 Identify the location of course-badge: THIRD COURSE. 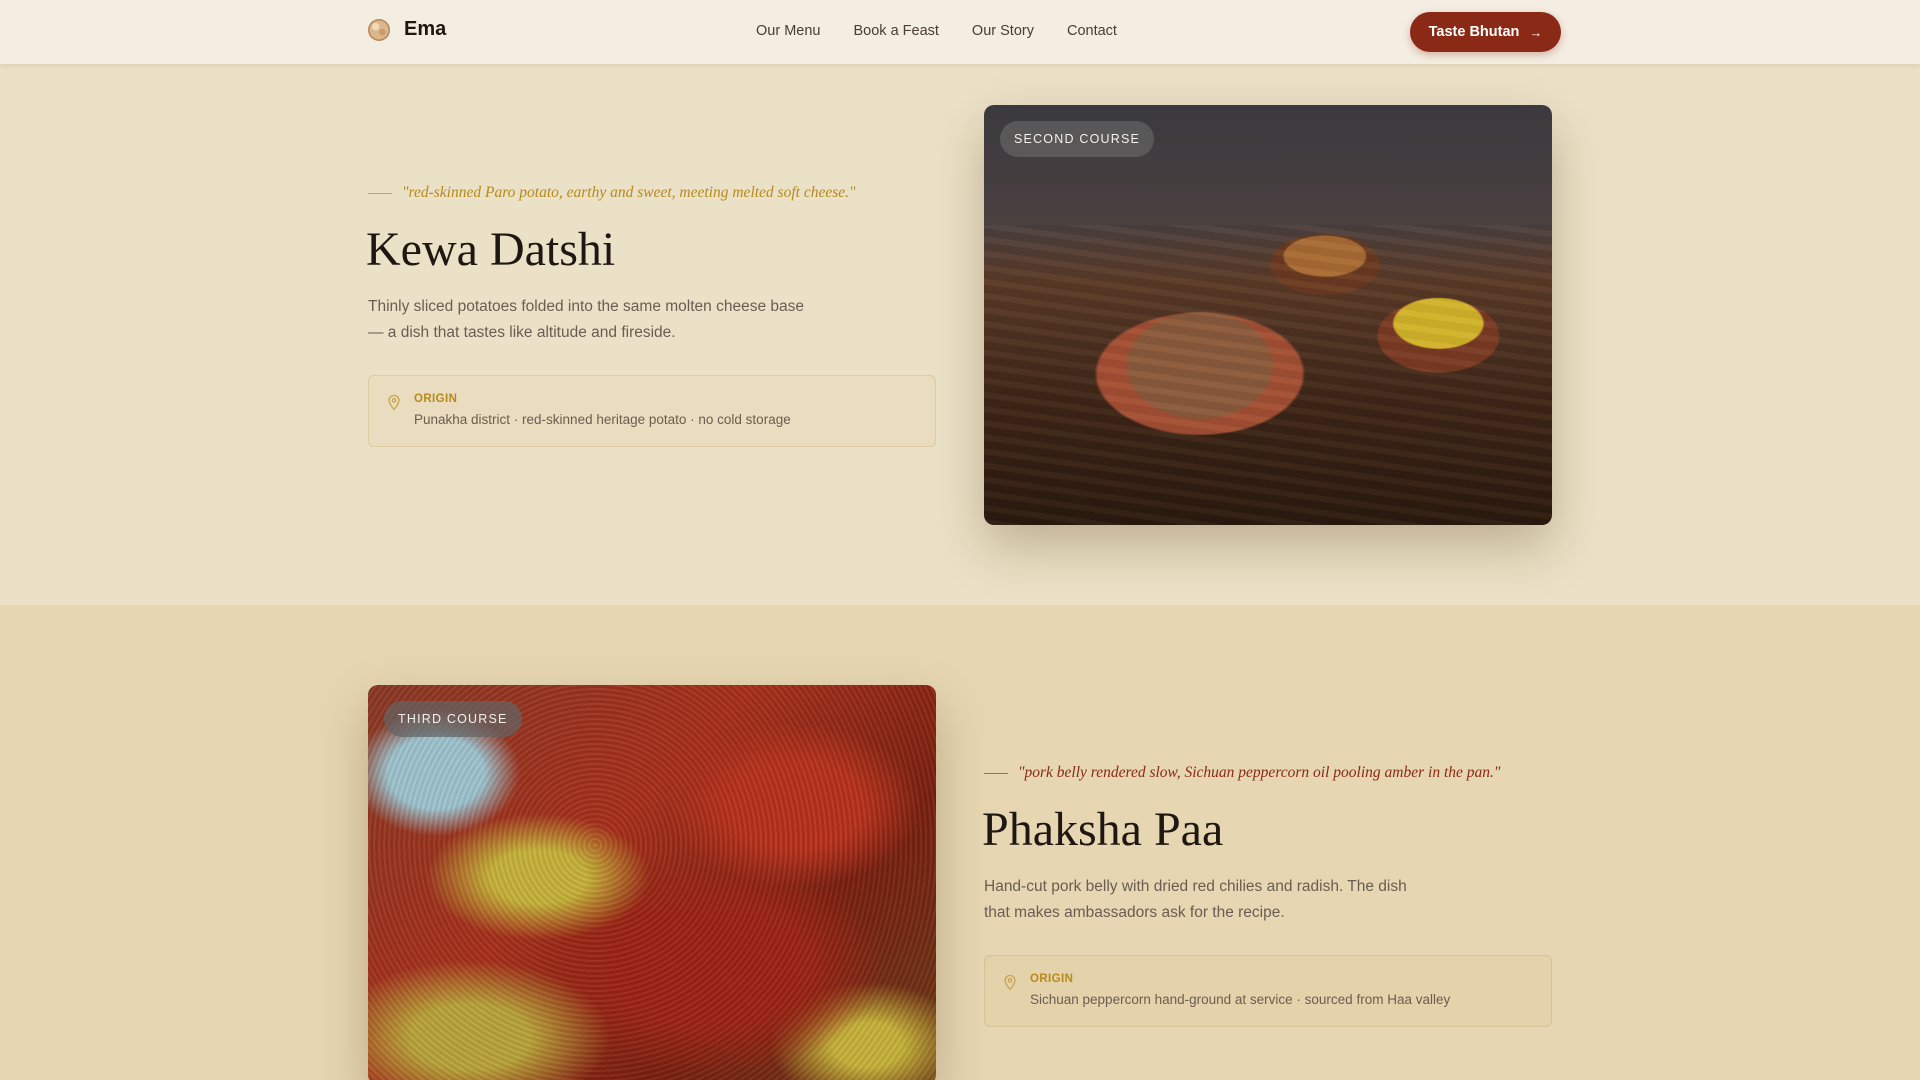
(453, 719).